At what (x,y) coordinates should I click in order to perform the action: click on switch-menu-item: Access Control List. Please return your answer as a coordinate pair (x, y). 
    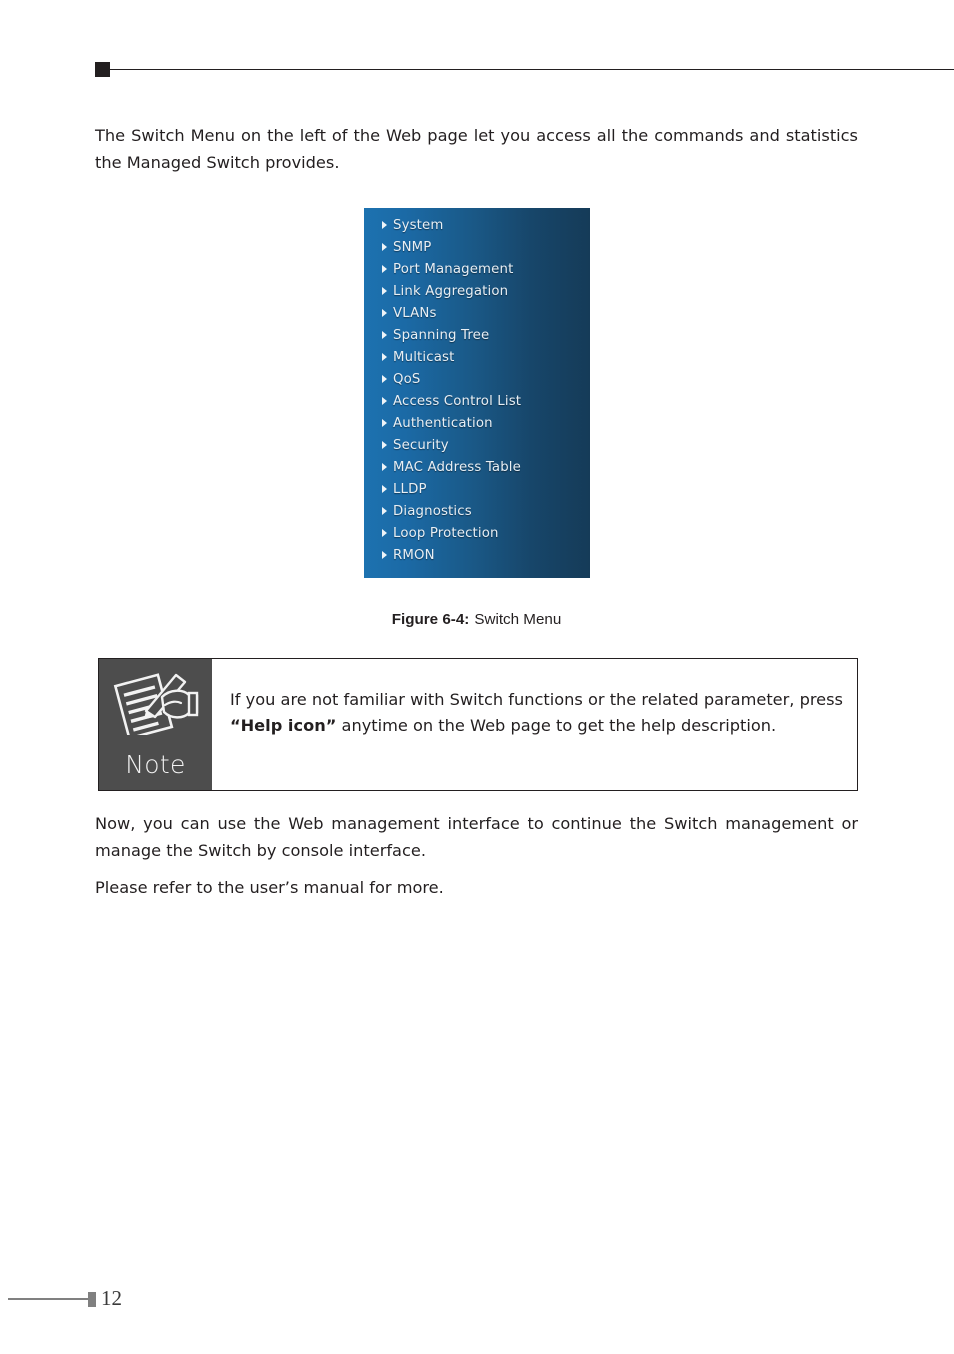
    Looking at the image, I should click on (477, 401).